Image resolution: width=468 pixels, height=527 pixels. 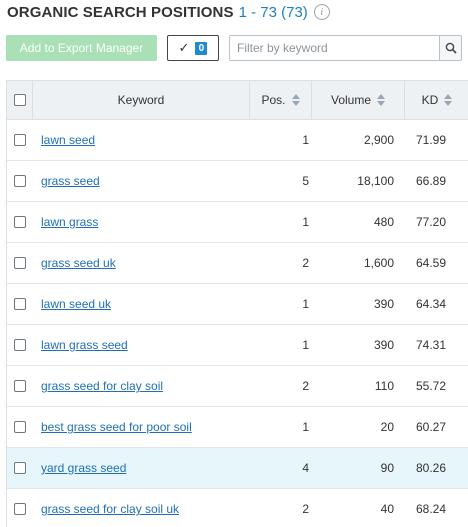 I want to click on column-label: Volume, so click(x=351, y=100).